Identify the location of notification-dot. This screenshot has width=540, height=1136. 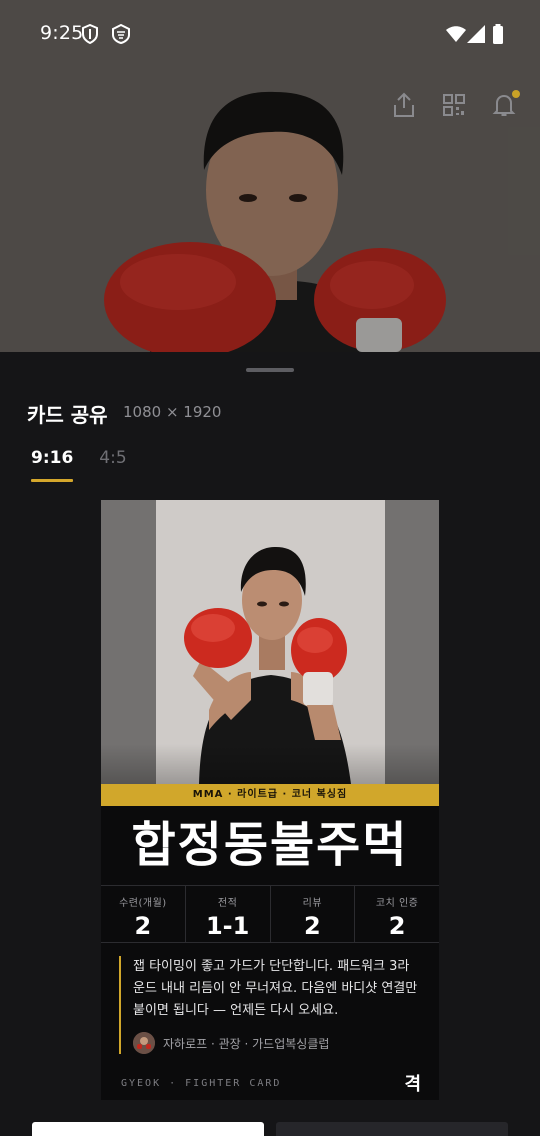
(516, 94).